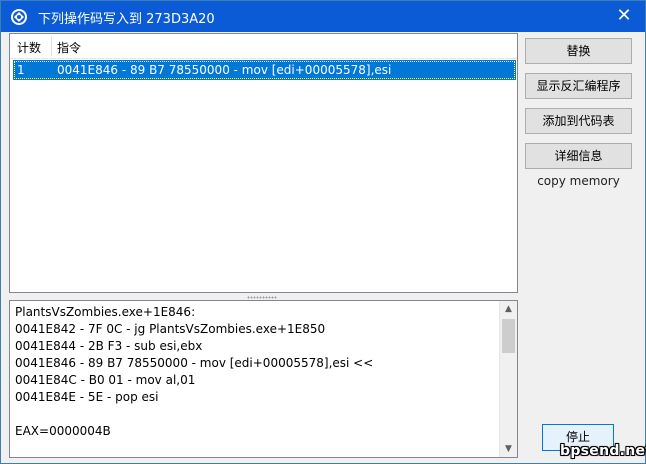  What do you see at coordinates (109, 346) in the screenshot?
I see `disasm-line: 0041E844 - 2B F3 - sub esi,ebx` at bounding box center [109, 346].